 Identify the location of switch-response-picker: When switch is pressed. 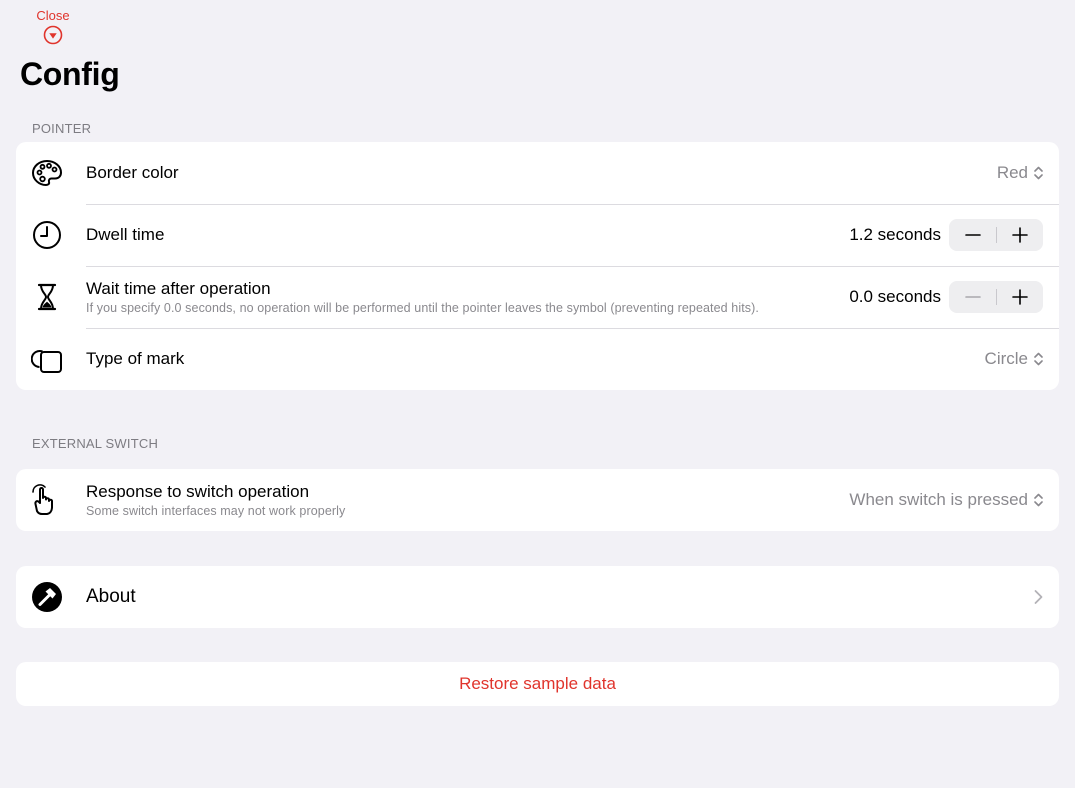
(946, 500).